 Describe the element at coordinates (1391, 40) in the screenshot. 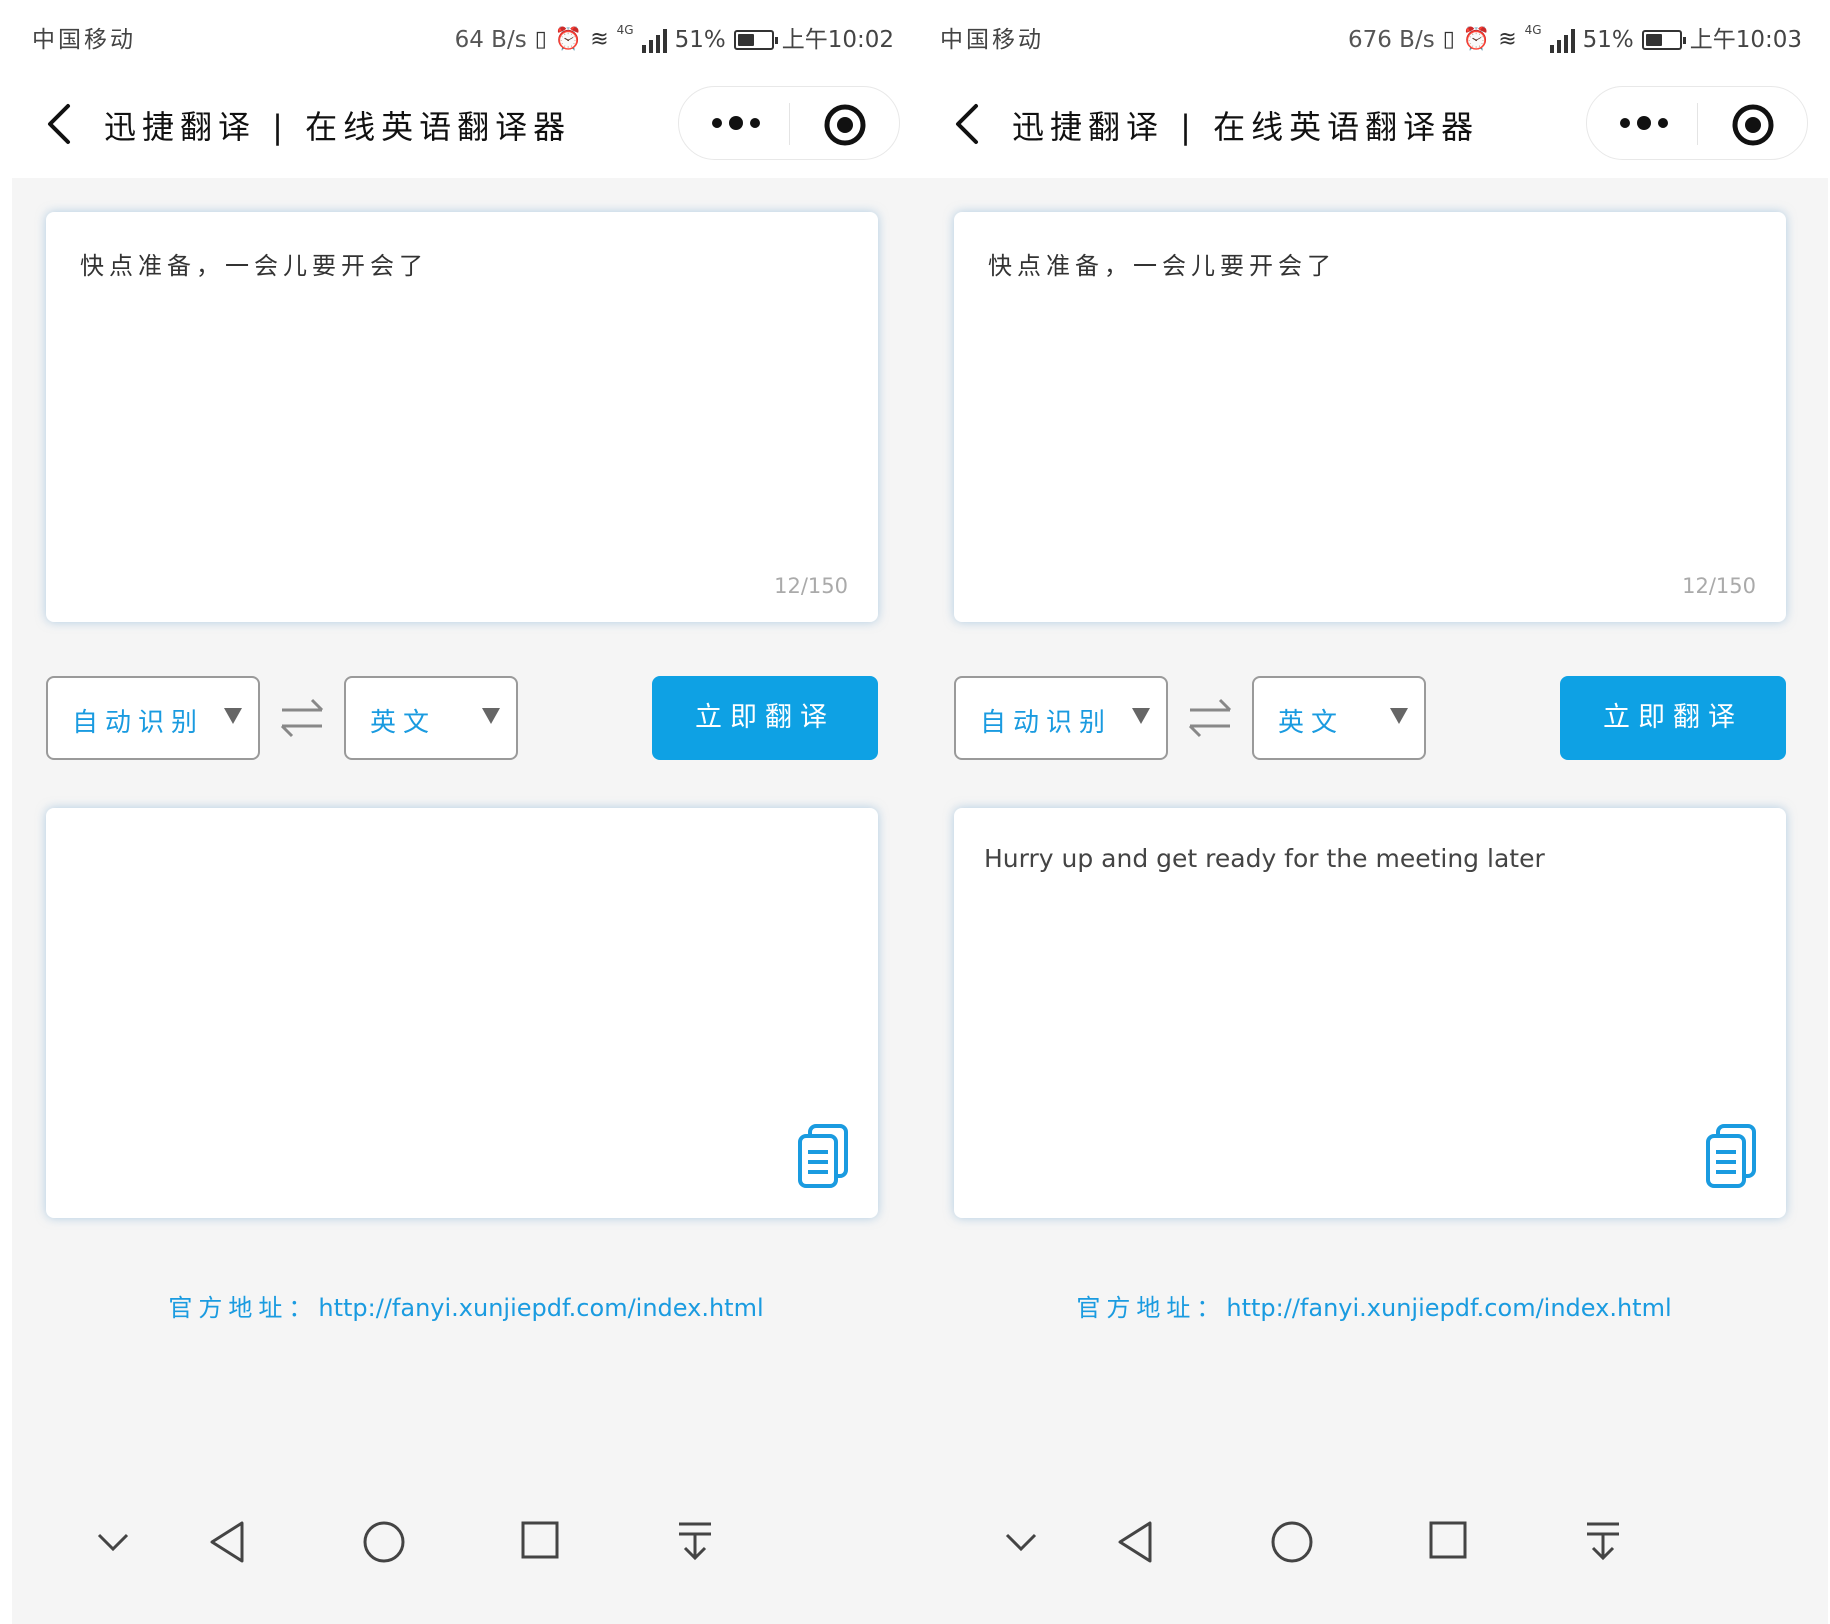

I see `network-speed: 676 B/s` at that location.